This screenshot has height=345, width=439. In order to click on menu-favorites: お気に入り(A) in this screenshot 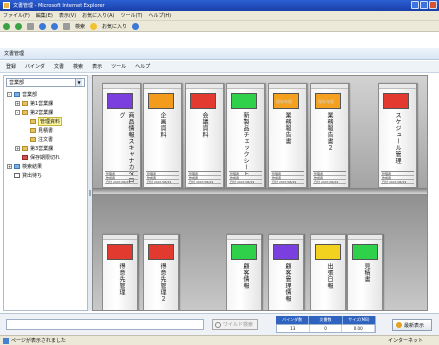, I will do `click(98, 15)`.